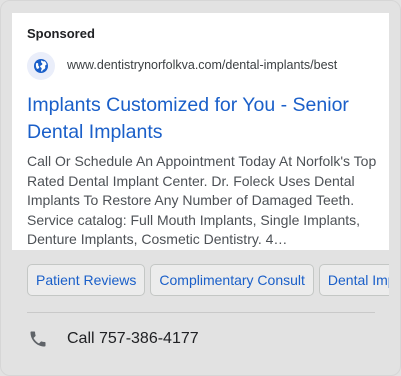 The width and height of the screenshot is (401, 376). What do you see at coordinates (133, 338) in the screenshot?
I see `call-label: Call 757-386-4177` at bounding box center [133, 338].